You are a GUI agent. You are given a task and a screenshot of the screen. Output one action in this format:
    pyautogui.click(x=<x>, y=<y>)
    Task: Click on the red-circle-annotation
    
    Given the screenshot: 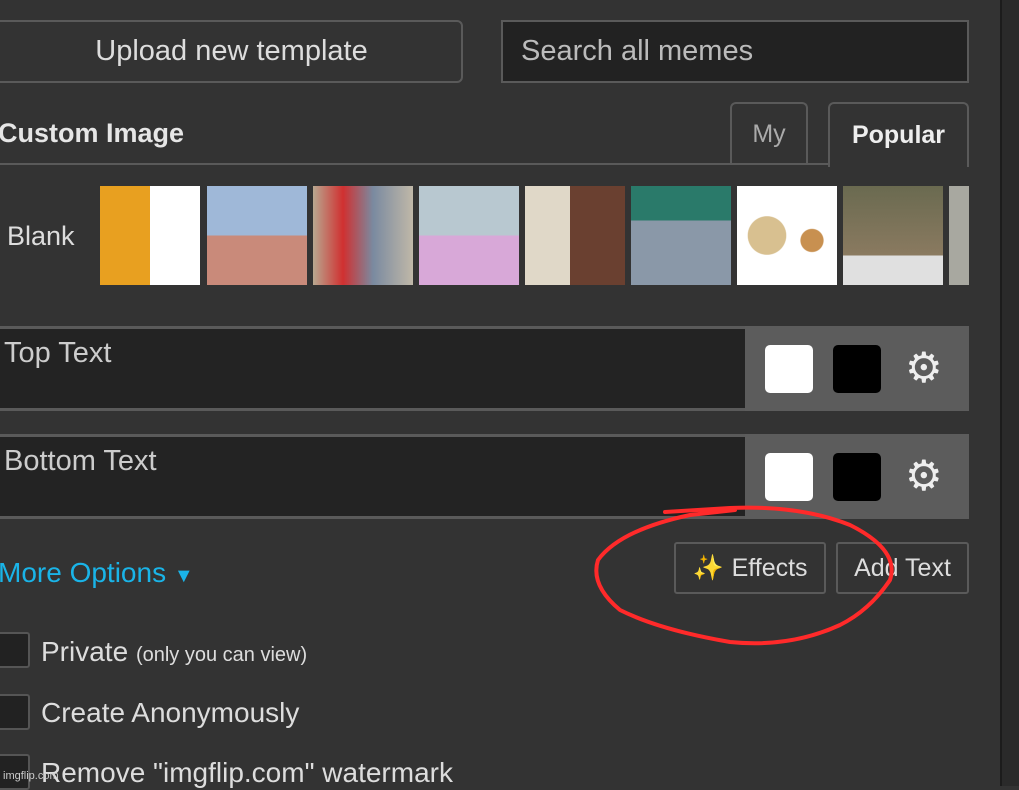 What is the action you would take?
    pyautogui.click(x=744, y=575)
    